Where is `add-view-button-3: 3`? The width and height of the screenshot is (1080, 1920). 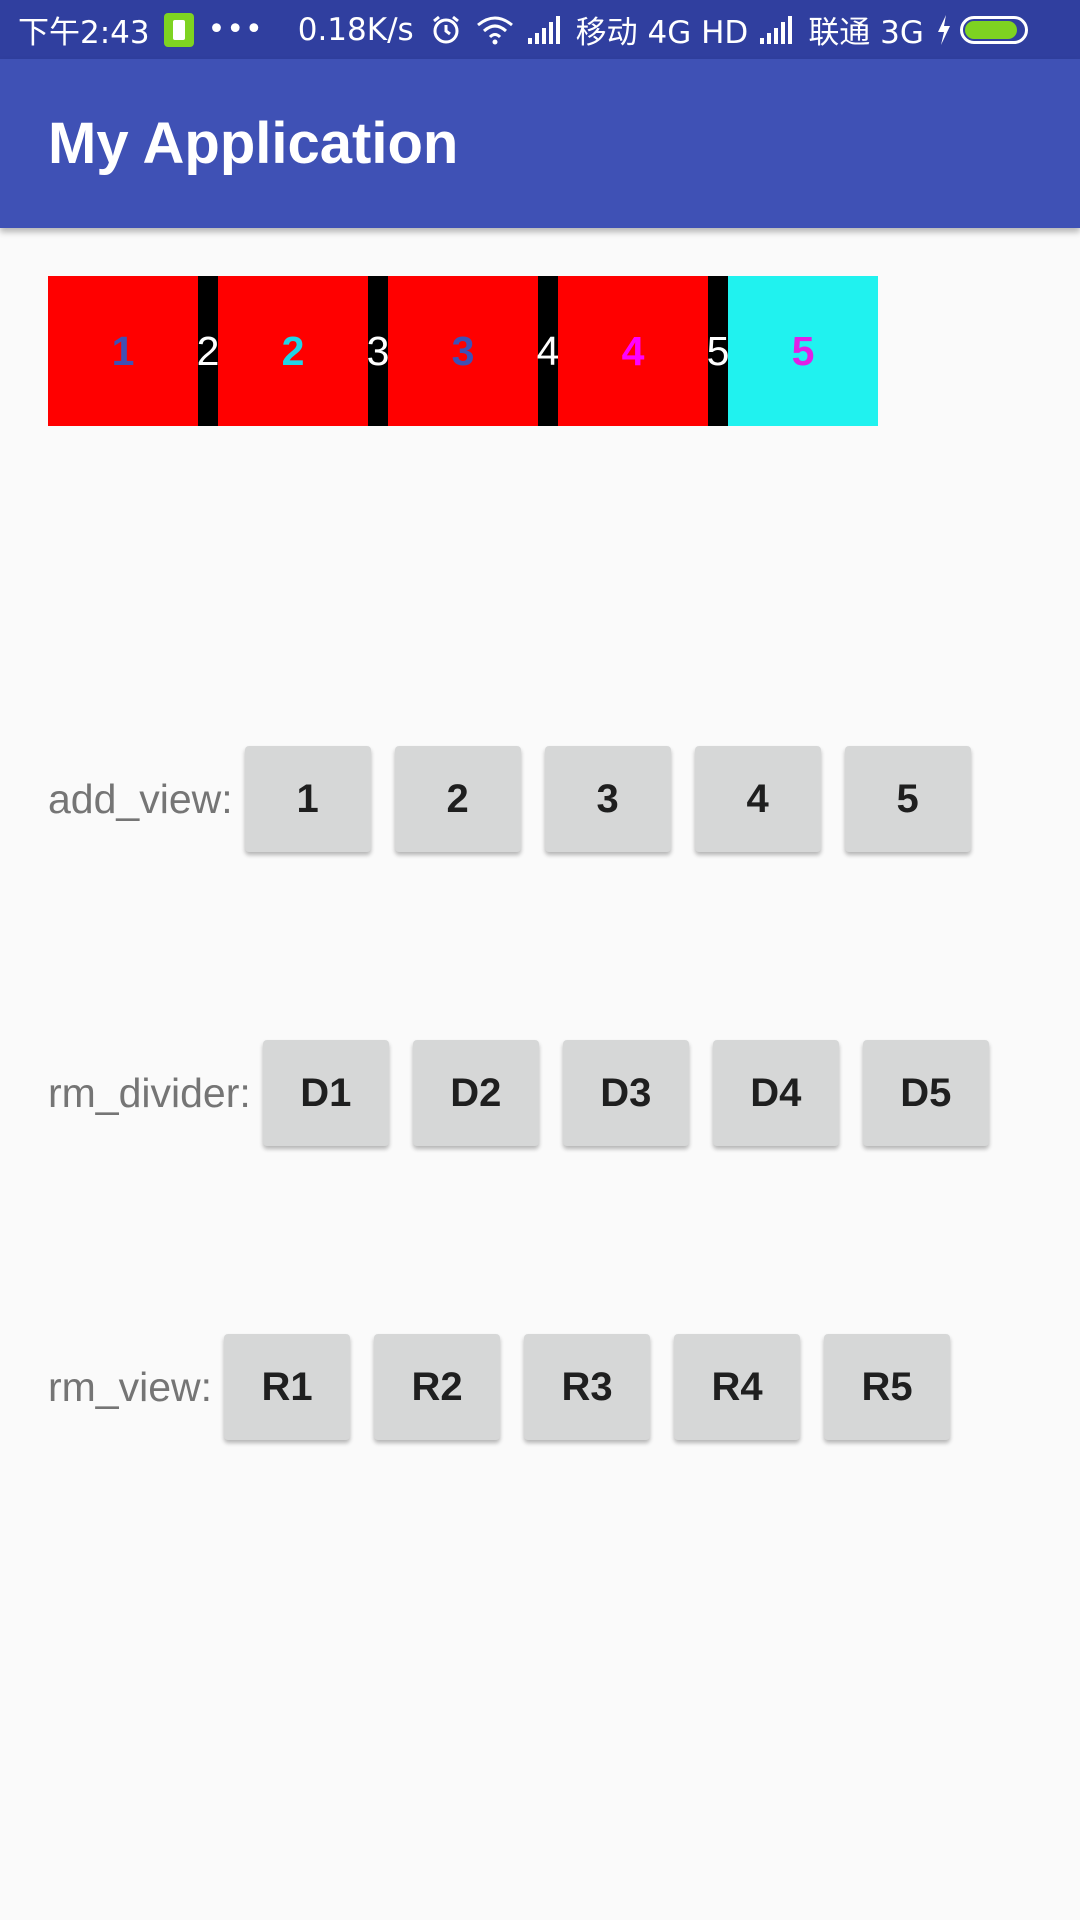 add-view-button-3: 3 is located at coordinates (607, 799).